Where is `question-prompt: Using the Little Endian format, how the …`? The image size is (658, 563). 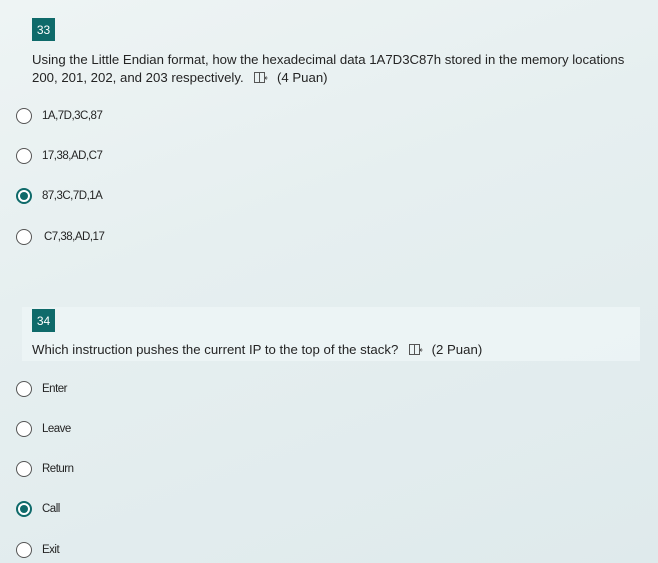
question-prompt: Using the Little Endian format, how the … is located at coordinates (328, 68).